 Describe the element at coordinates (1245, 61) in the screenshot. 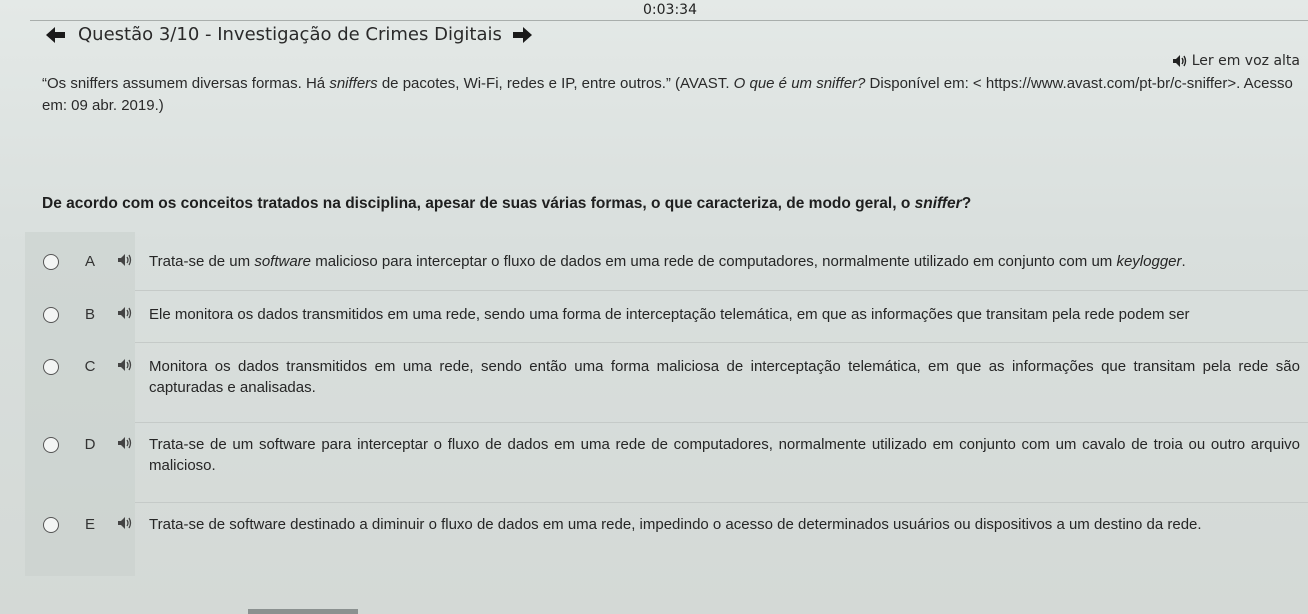

I see `read-aloud-label: Ler em voz alta` at that location.